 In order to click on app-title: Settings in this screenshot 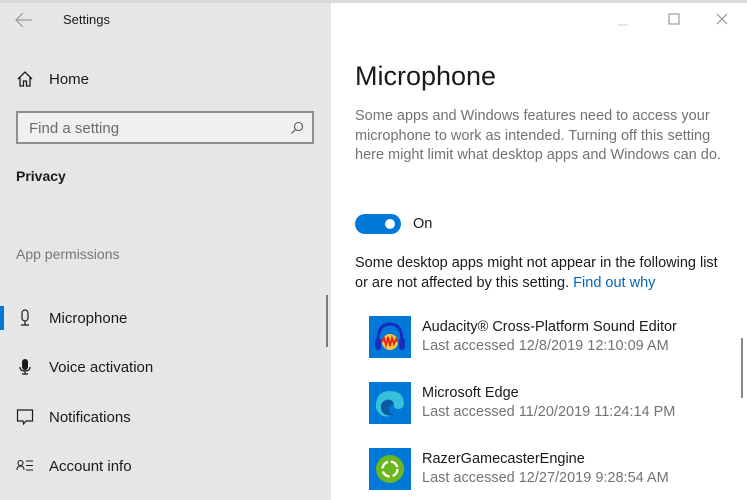, I will do `click(86, 19)`.